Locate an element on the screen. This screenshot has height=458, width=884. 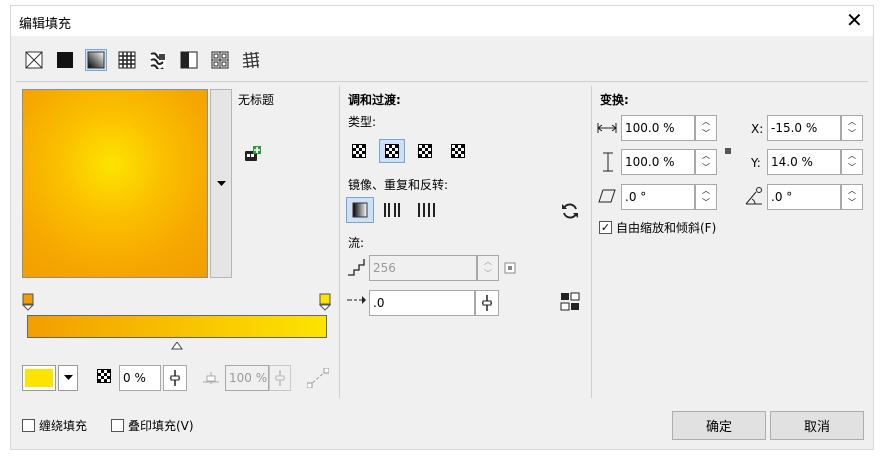
texture-fill-icon is located at coordinates (220, 60).